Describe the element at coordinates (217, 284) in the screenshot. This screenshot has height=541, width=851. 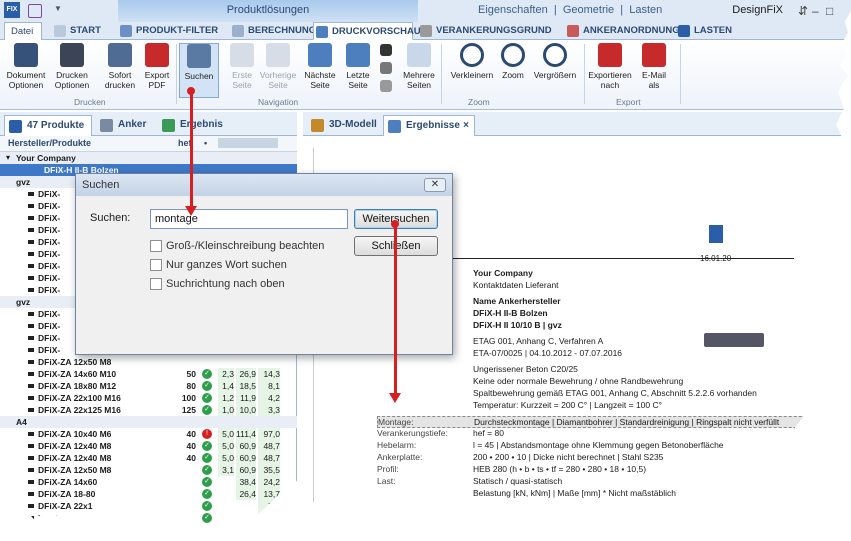
I see `search-up-checkbox: Suchrichtung nach oben` at that location.